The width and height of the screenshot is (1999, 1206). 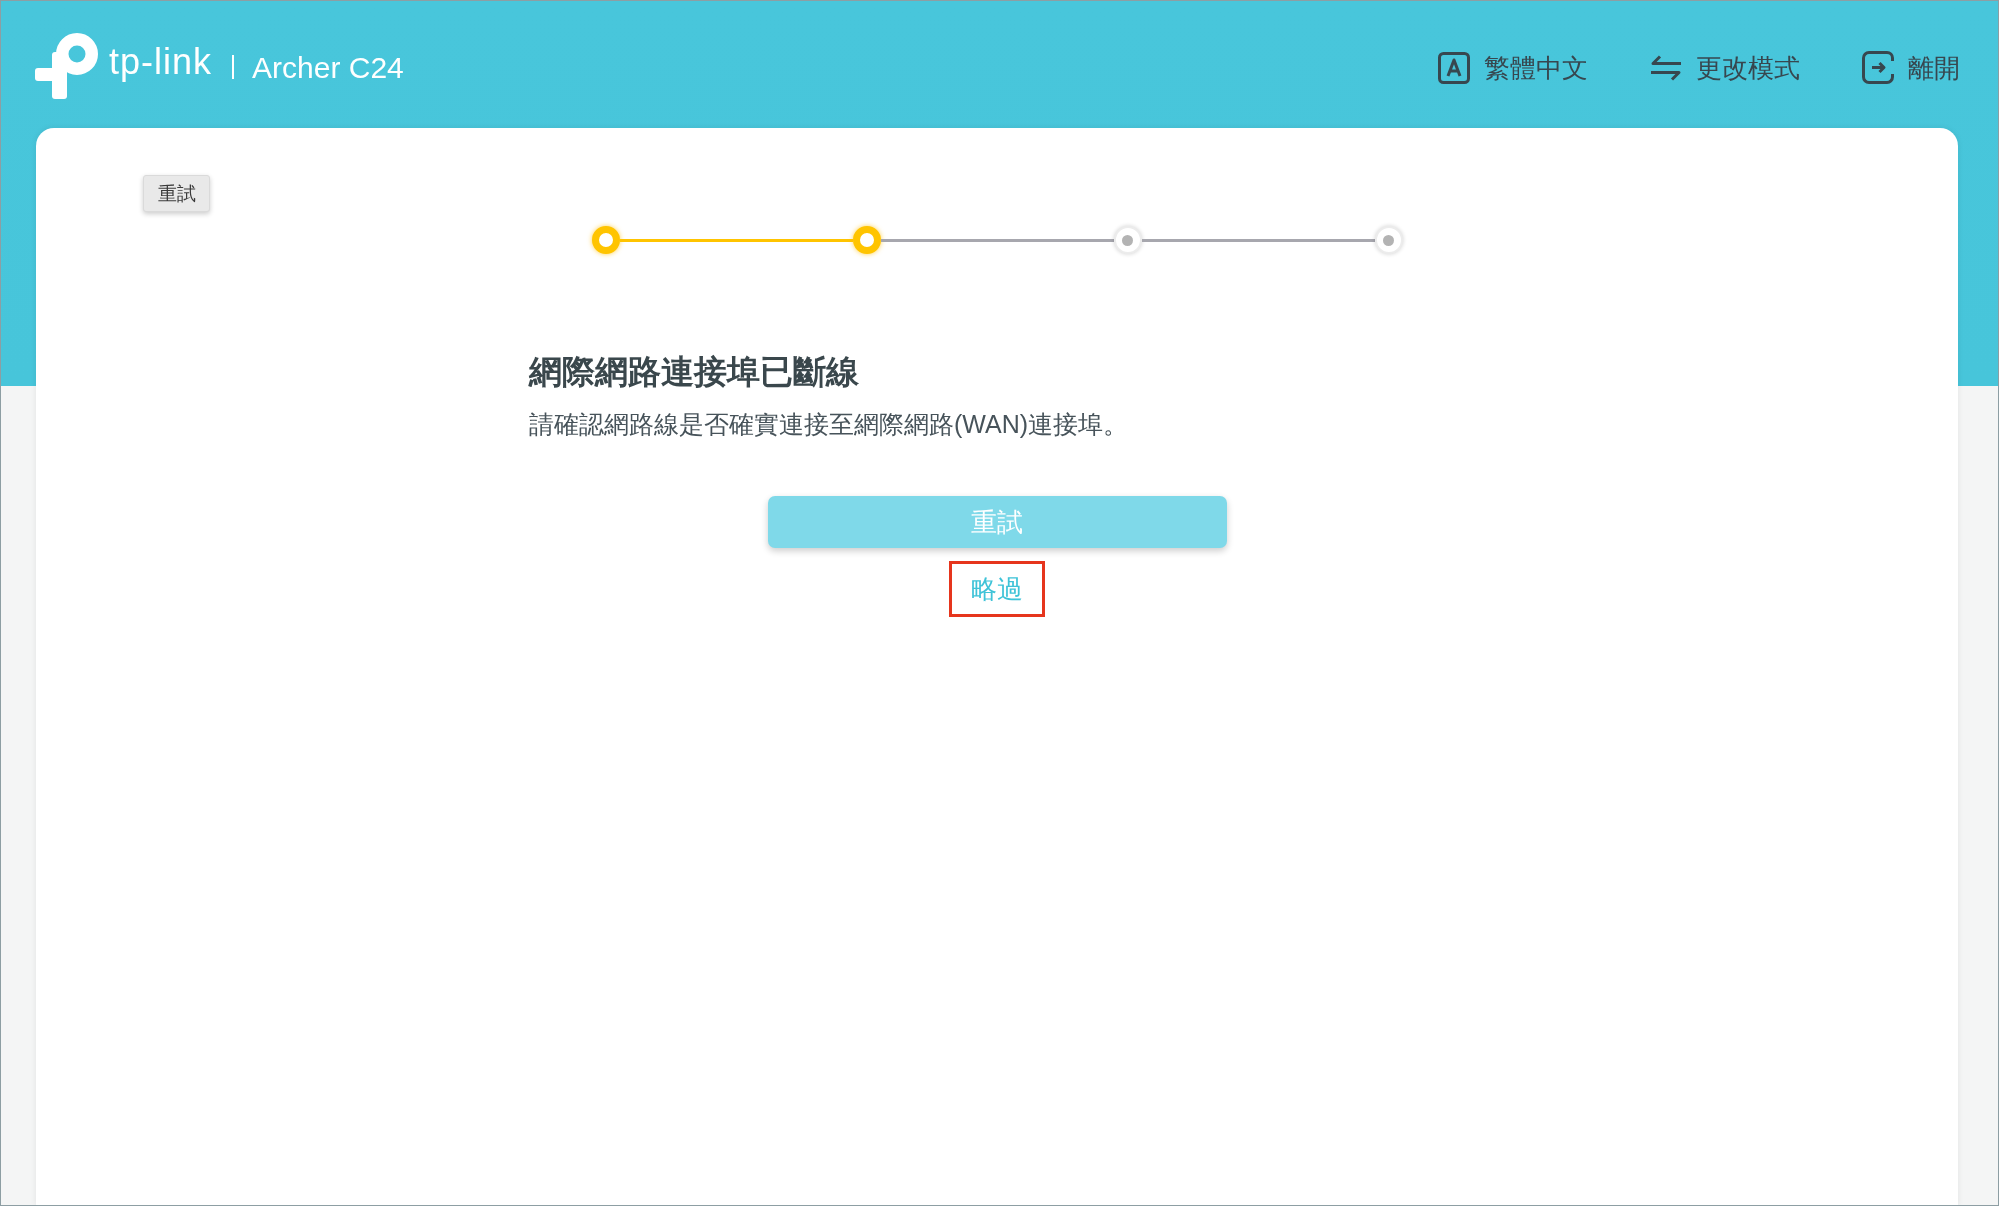 I want to click on error-description: 請確認網路線是否確實連接至網際網路(WAN)連接埠。, so click(x=829, y=424).